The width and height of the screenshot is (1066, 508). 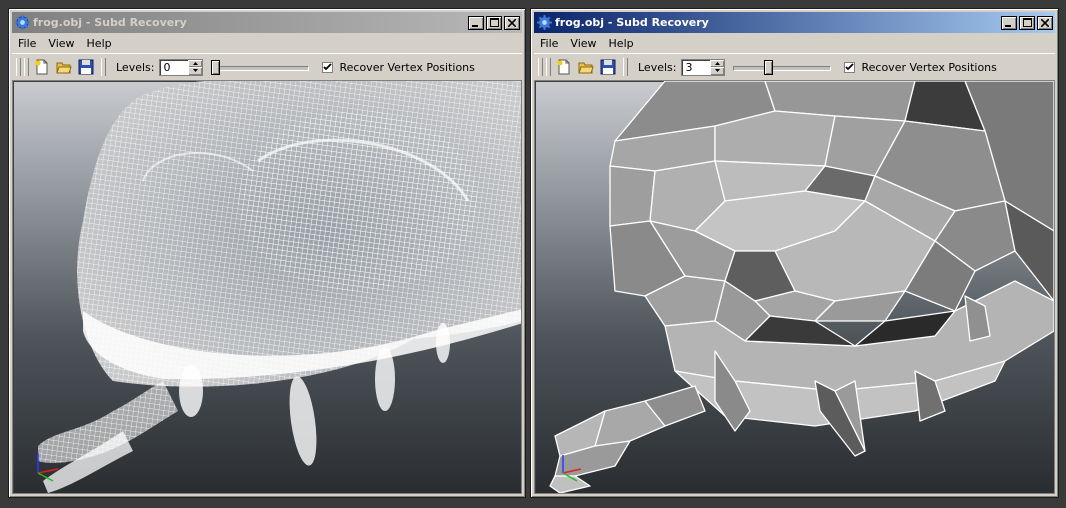 What do you see at coordinates (696, 67) in the screenshot?
I see `levels-value: 3` at bounding box center [696, 67].